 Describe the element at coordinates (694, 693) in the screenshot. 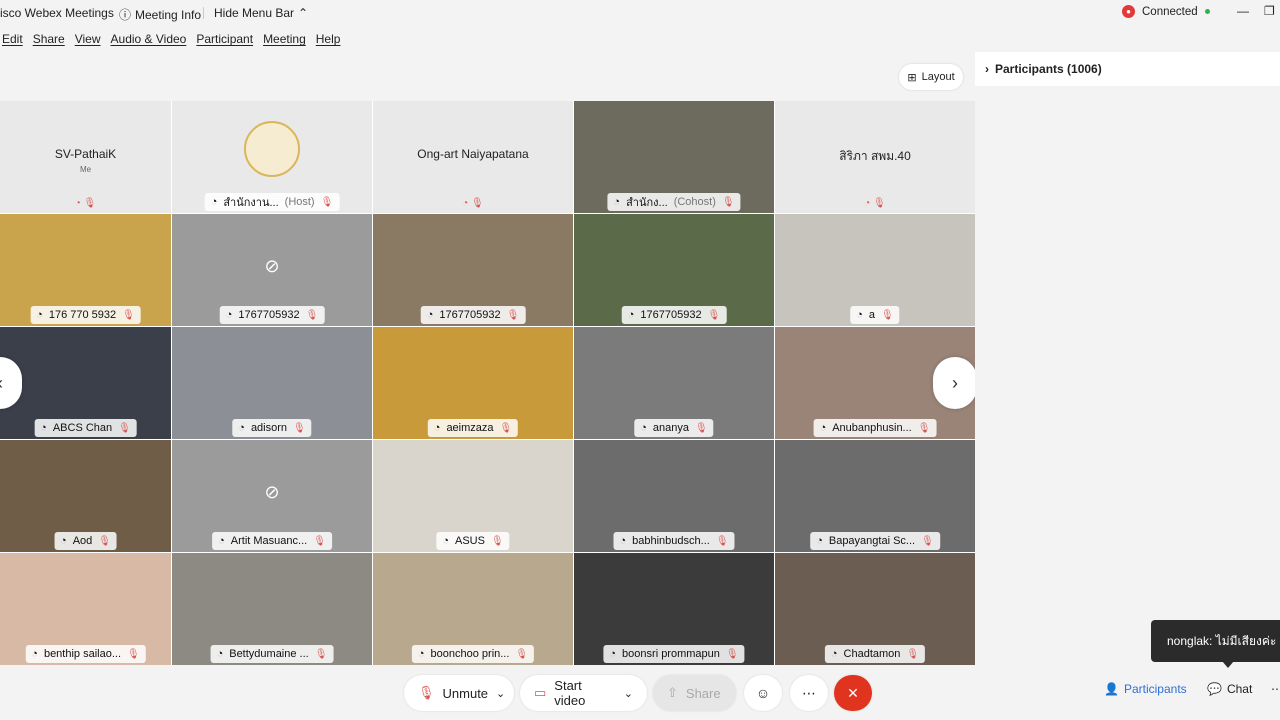

I see `share-button: ⇧ Share` at that location.